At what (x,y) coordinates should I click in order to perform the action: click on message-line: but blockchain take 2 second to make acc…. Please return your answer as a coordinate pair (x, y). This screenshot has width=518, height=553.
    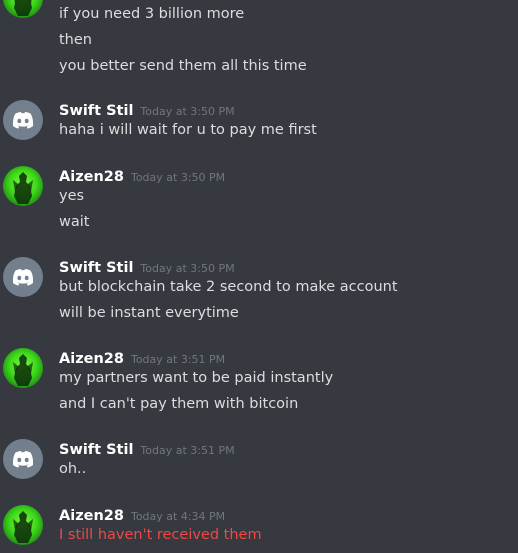
    Looking at the image, I should click on (228, 287).